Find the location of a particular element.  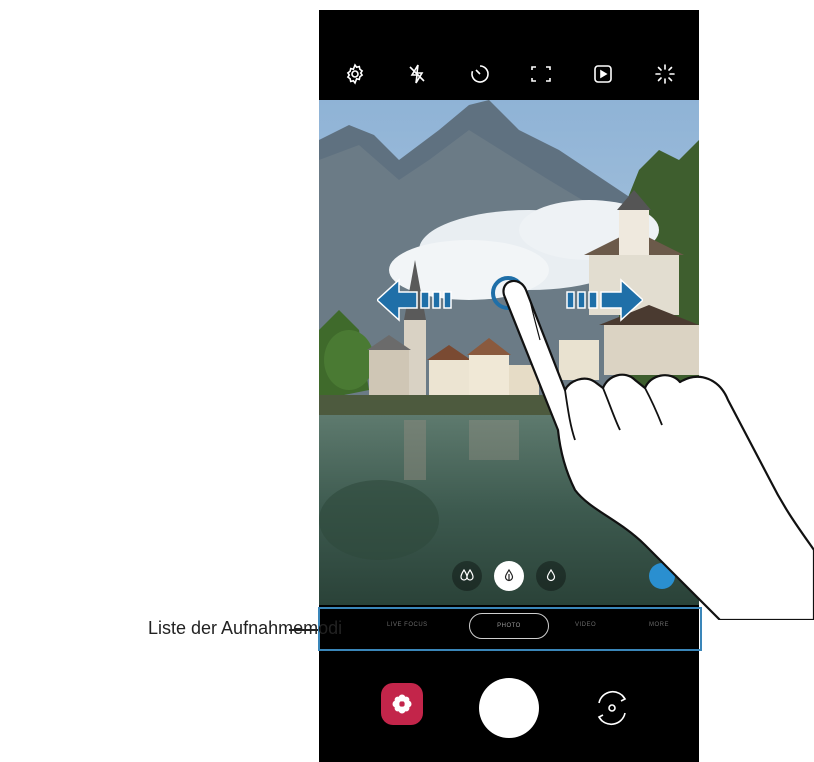

aspect-ratio-icon is located at coordinates (541, 74).